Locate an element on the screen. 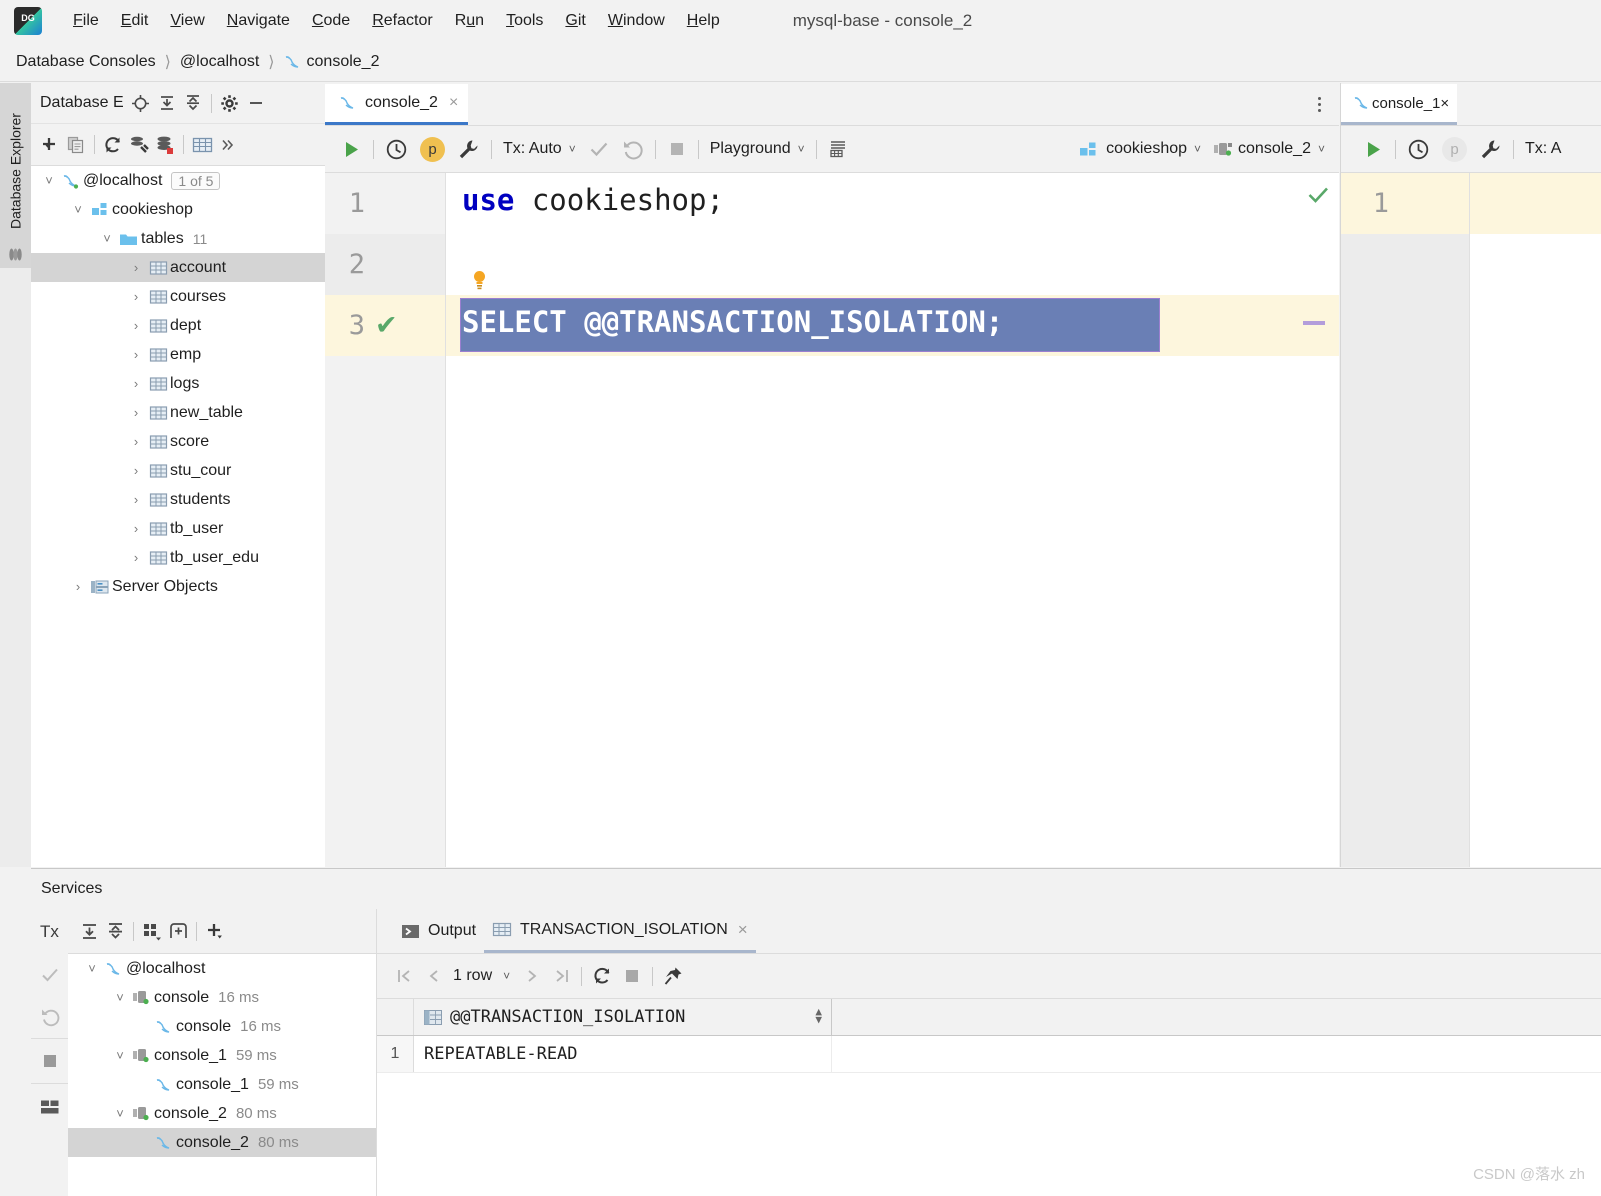 The image size is (1601, 1196). tree-item-account: › account is located at coordinates (178, 267).